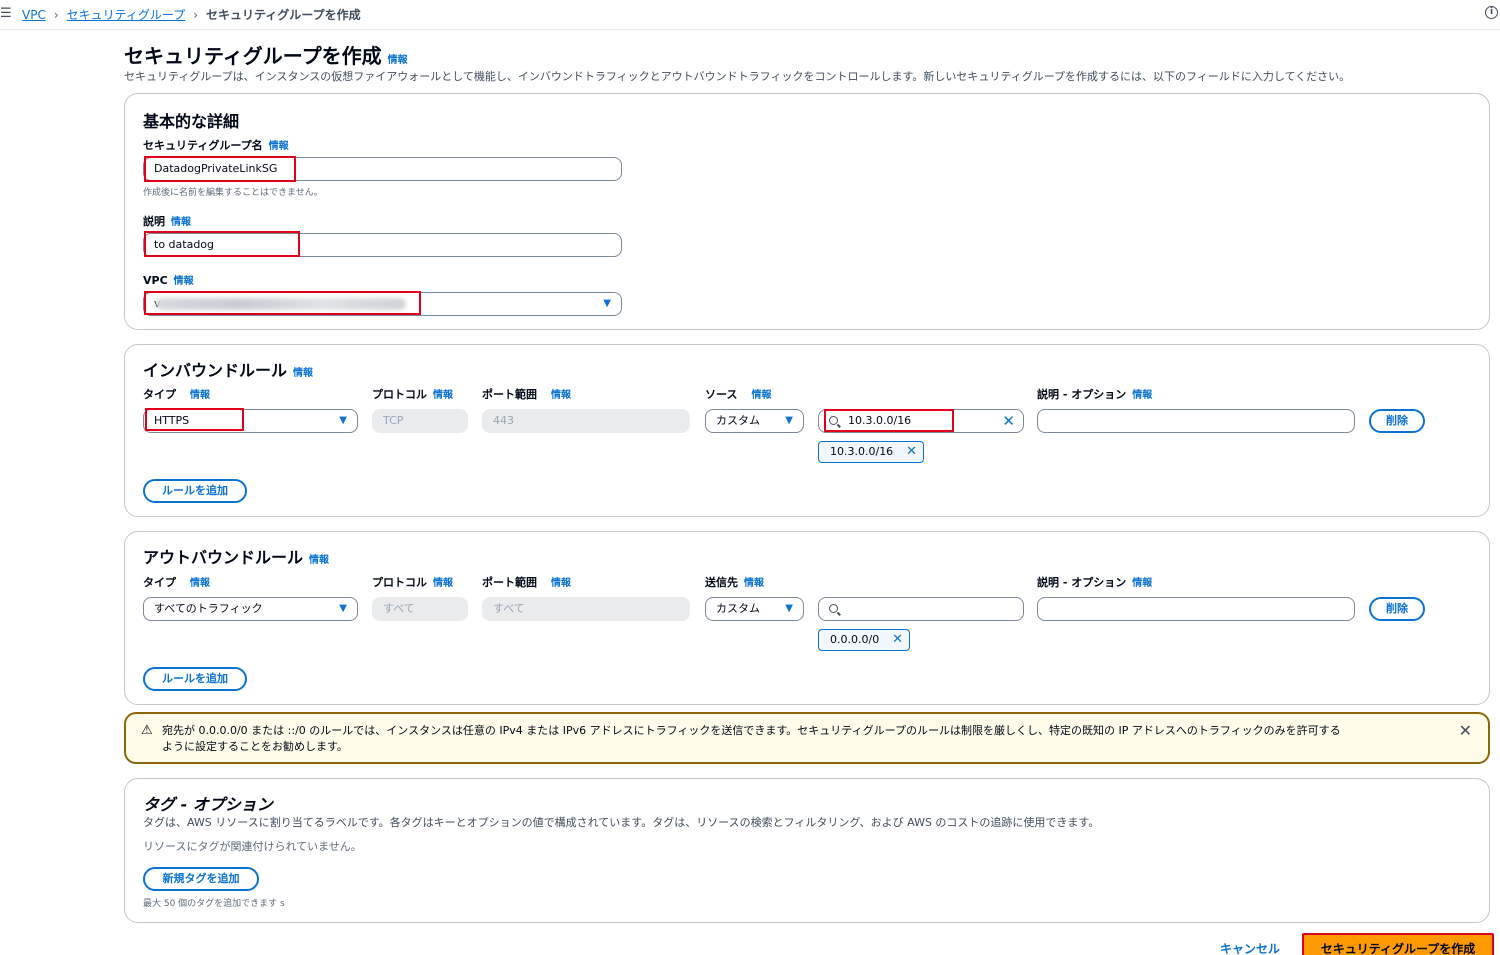 Image resolution: width=1500 pixels, height=955 pixels. What do you see at coordinates (509, 394) in the screenshot?
I see `inbound-col-port-text: ポート範囲` at bounding box center [509, 394].